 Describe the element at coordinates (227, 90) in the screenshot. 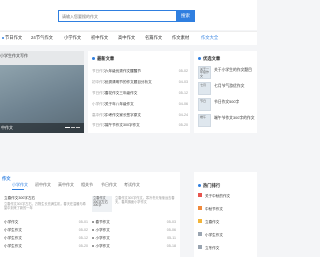

I see `pick-item: 七月 七月节气游优作文` at that location.